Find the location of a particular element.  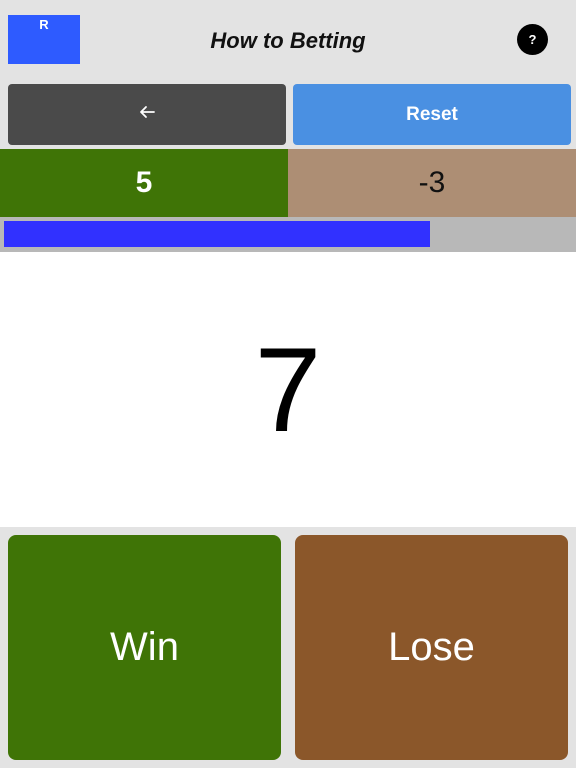

logo-letter: R is located at coordinates (44, 24).